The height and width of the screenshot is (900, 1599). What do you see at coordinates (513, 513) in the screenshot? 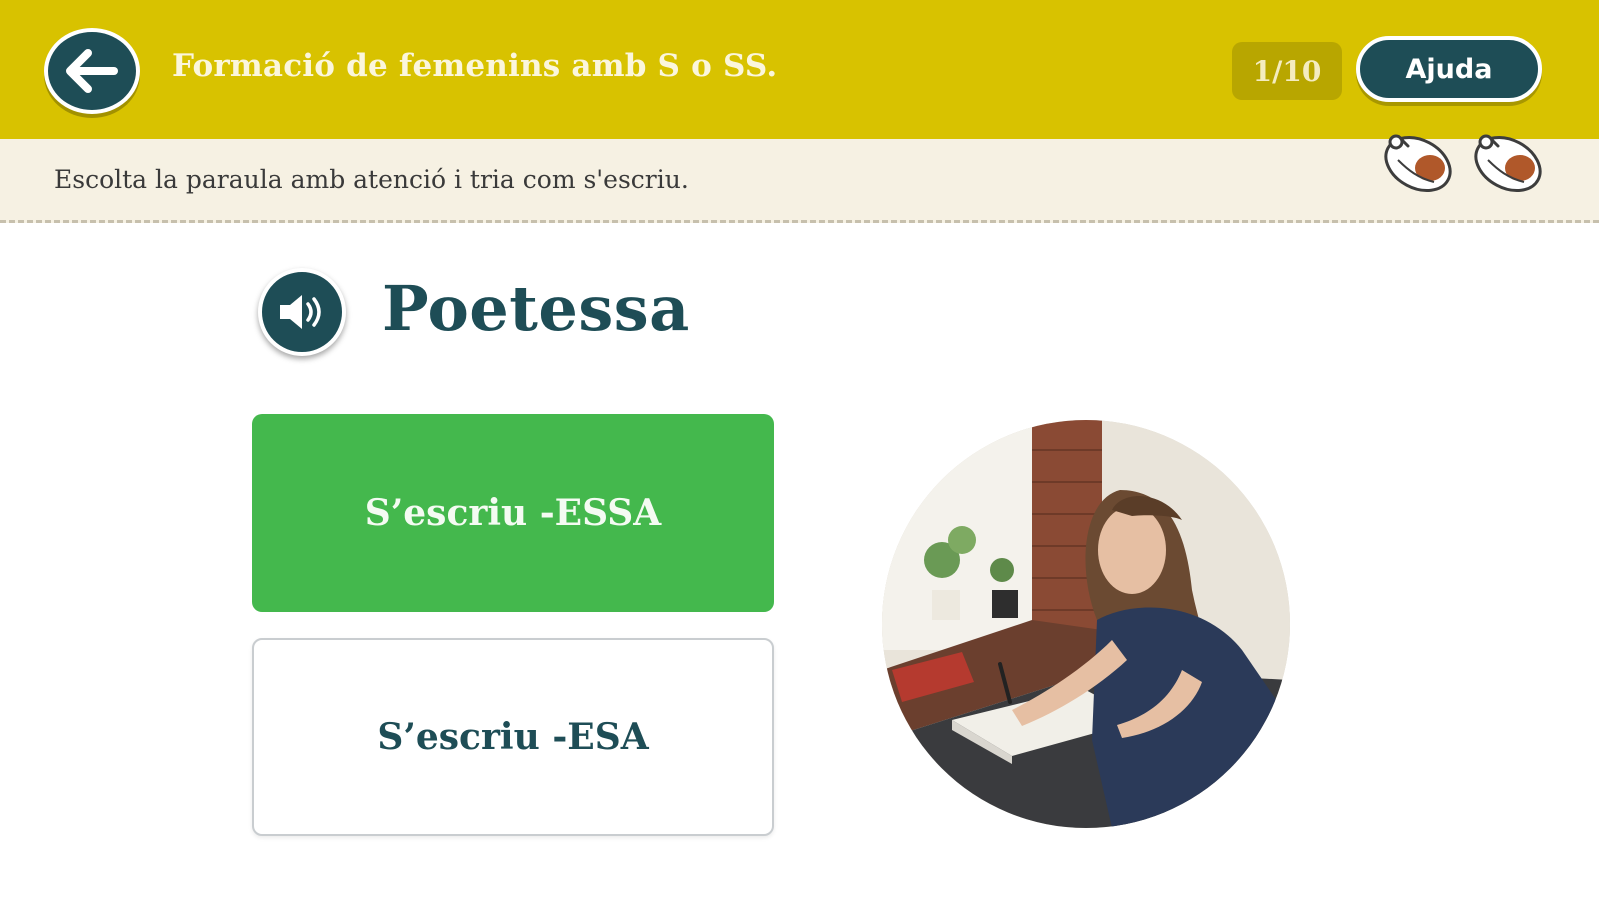
I see `option-essa-button: S’escriu -ESSA` at bounding box center [513, 513].